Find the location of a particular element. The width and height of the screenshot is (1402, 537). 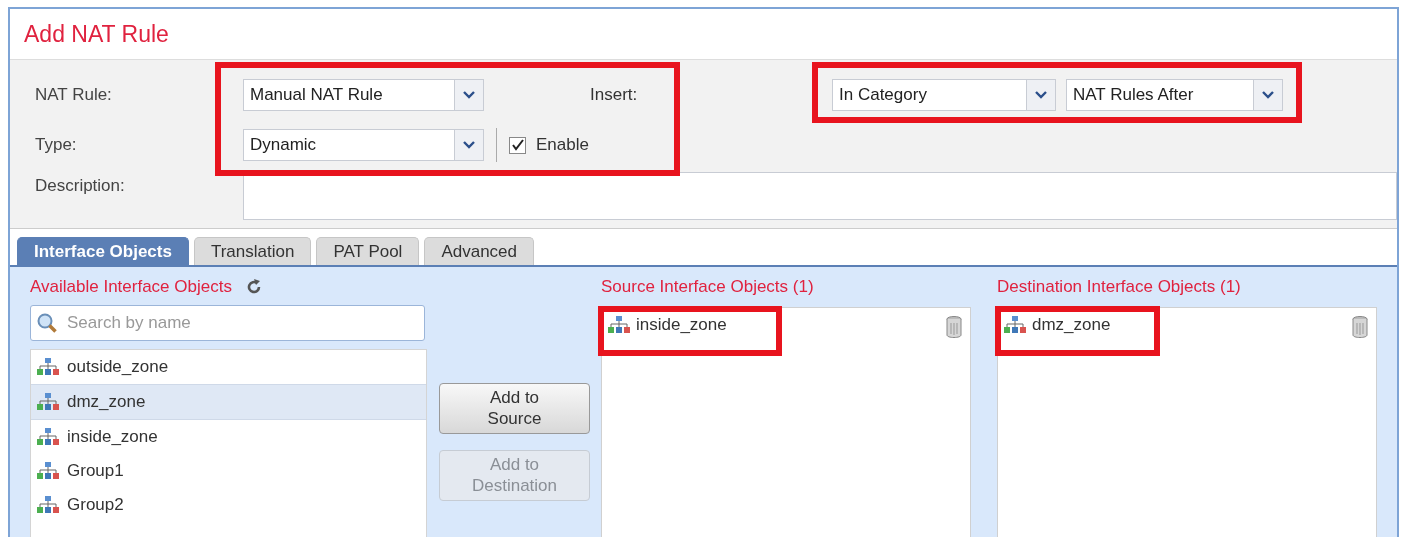

tab: Advanced is located at coordinates (479, 251).